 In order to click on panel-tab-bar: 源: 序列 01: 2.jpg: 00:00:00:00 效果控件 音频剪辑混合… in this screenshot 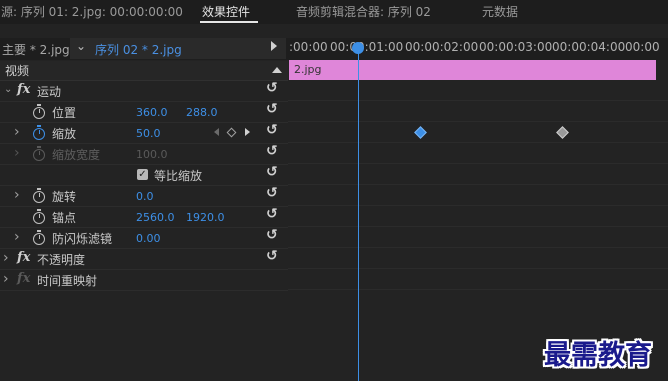, I will do `click(334, 12)`.